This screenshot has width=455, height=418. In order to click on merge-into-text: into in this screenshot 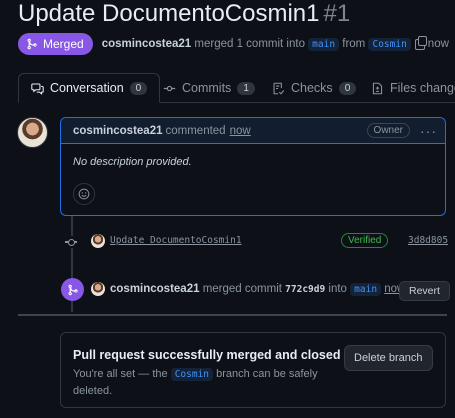, I will do `click(337, 289)`.